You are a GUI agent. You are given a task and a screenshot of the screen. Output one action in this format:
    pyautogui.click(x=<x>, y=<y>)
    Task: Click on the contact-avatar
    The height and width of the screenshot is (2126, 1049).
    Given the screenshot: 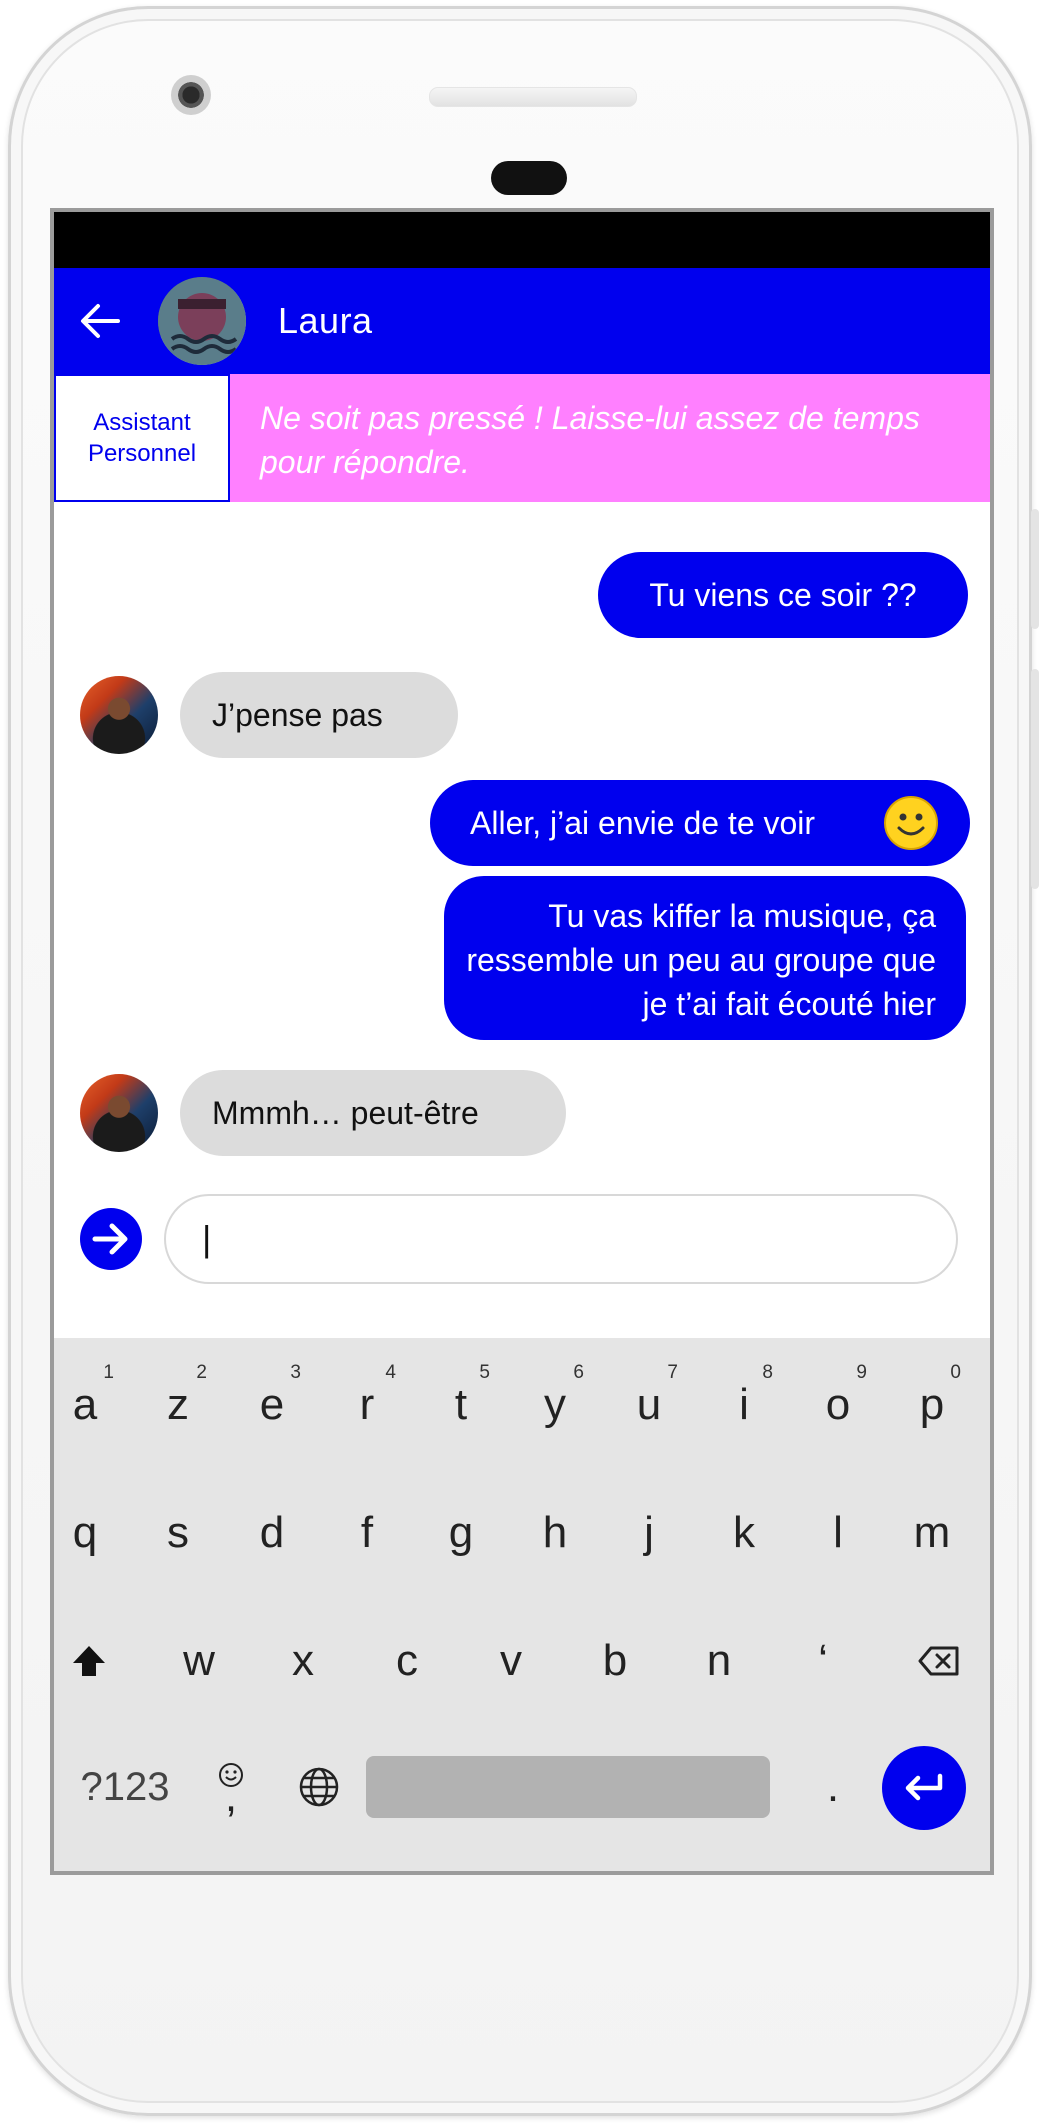 What is the action you would take?
    pyautogui.click(x=202, y=321)
    